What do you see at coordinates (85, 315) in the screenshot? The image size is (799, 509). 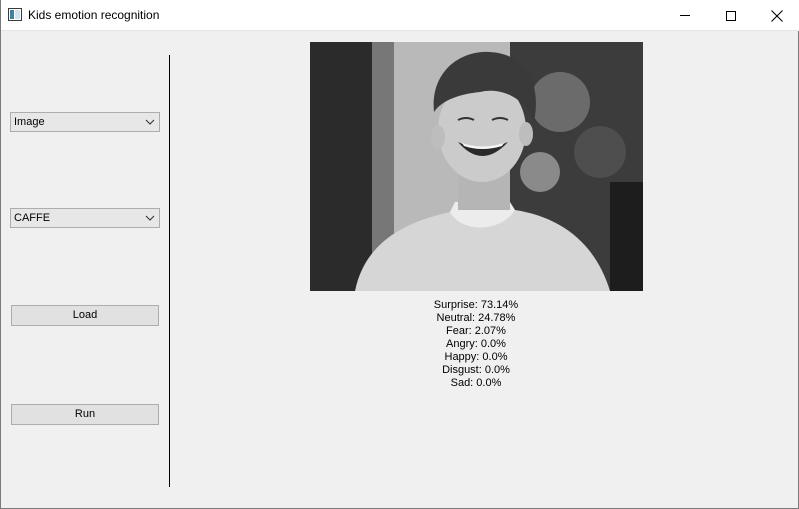 I see `load-button: Load` at bounding box center [85, 315].